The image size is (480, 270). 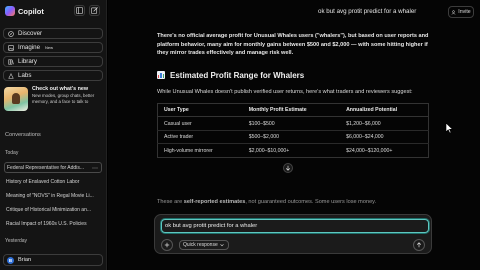 I want to click on user-name: Brian, so click(x=25, y=260).